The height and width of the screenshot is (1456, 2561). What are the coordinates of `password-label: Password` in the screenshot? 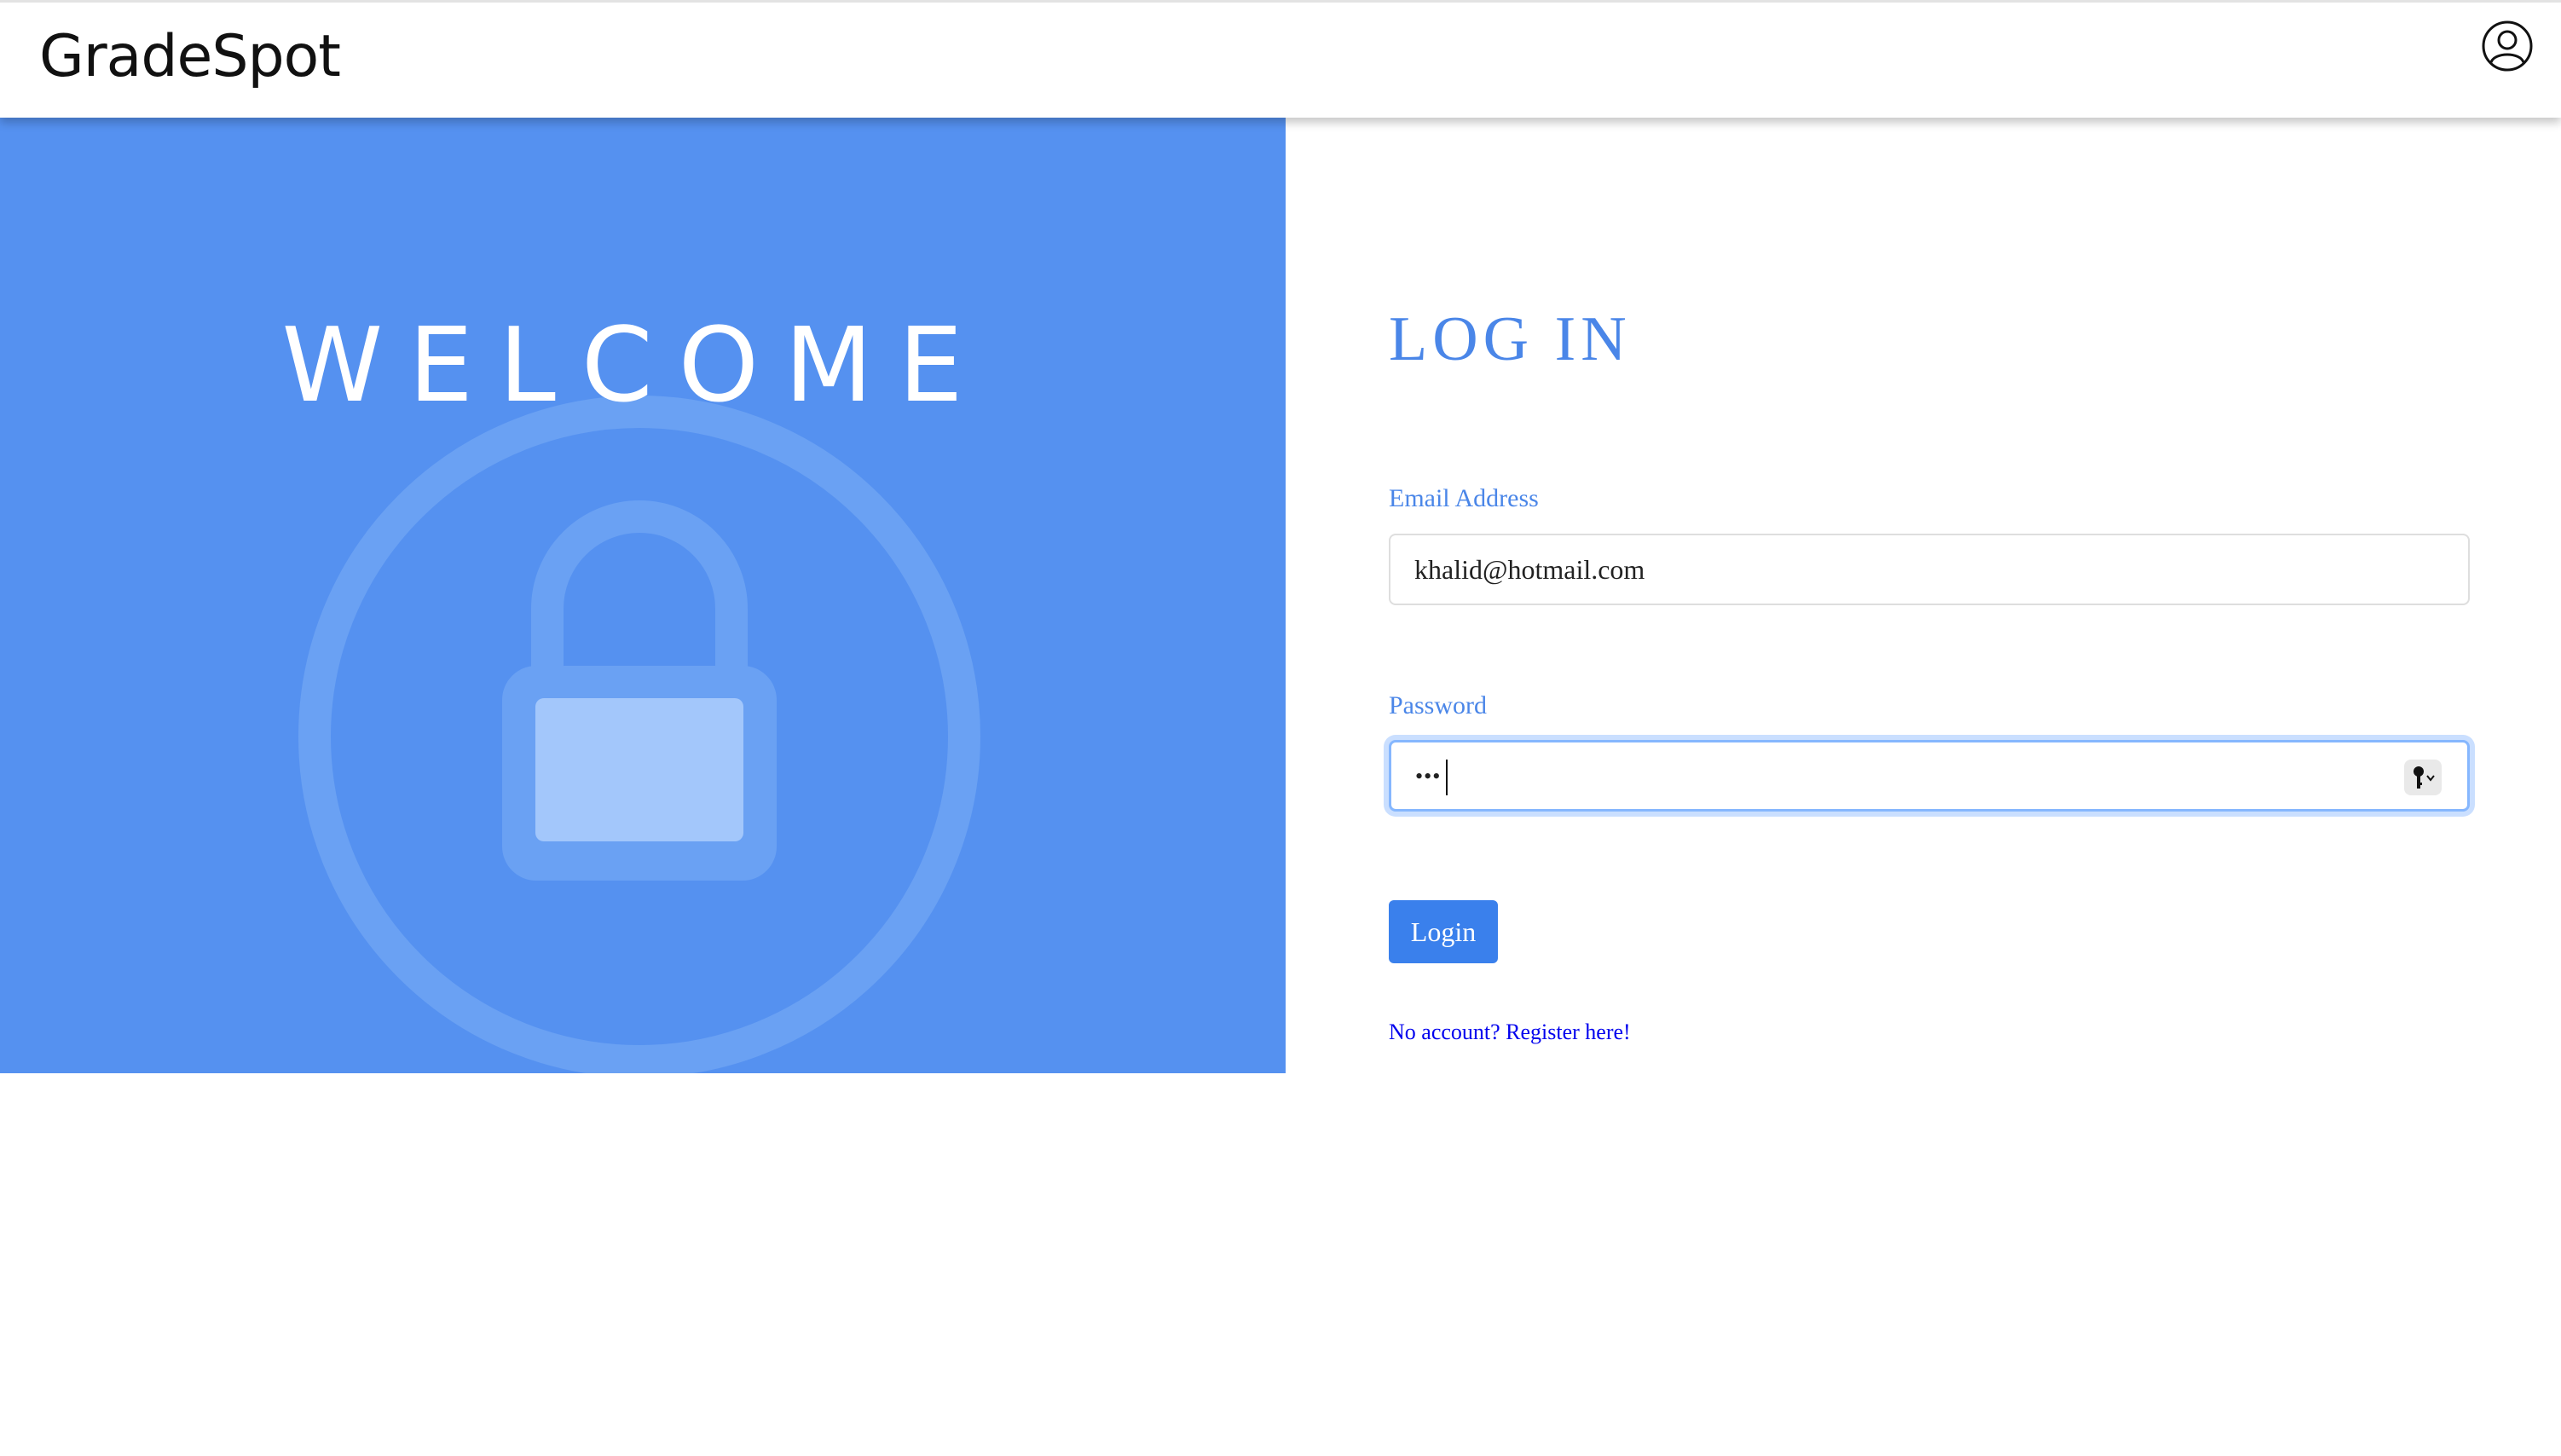 It's located at (1439, 705).